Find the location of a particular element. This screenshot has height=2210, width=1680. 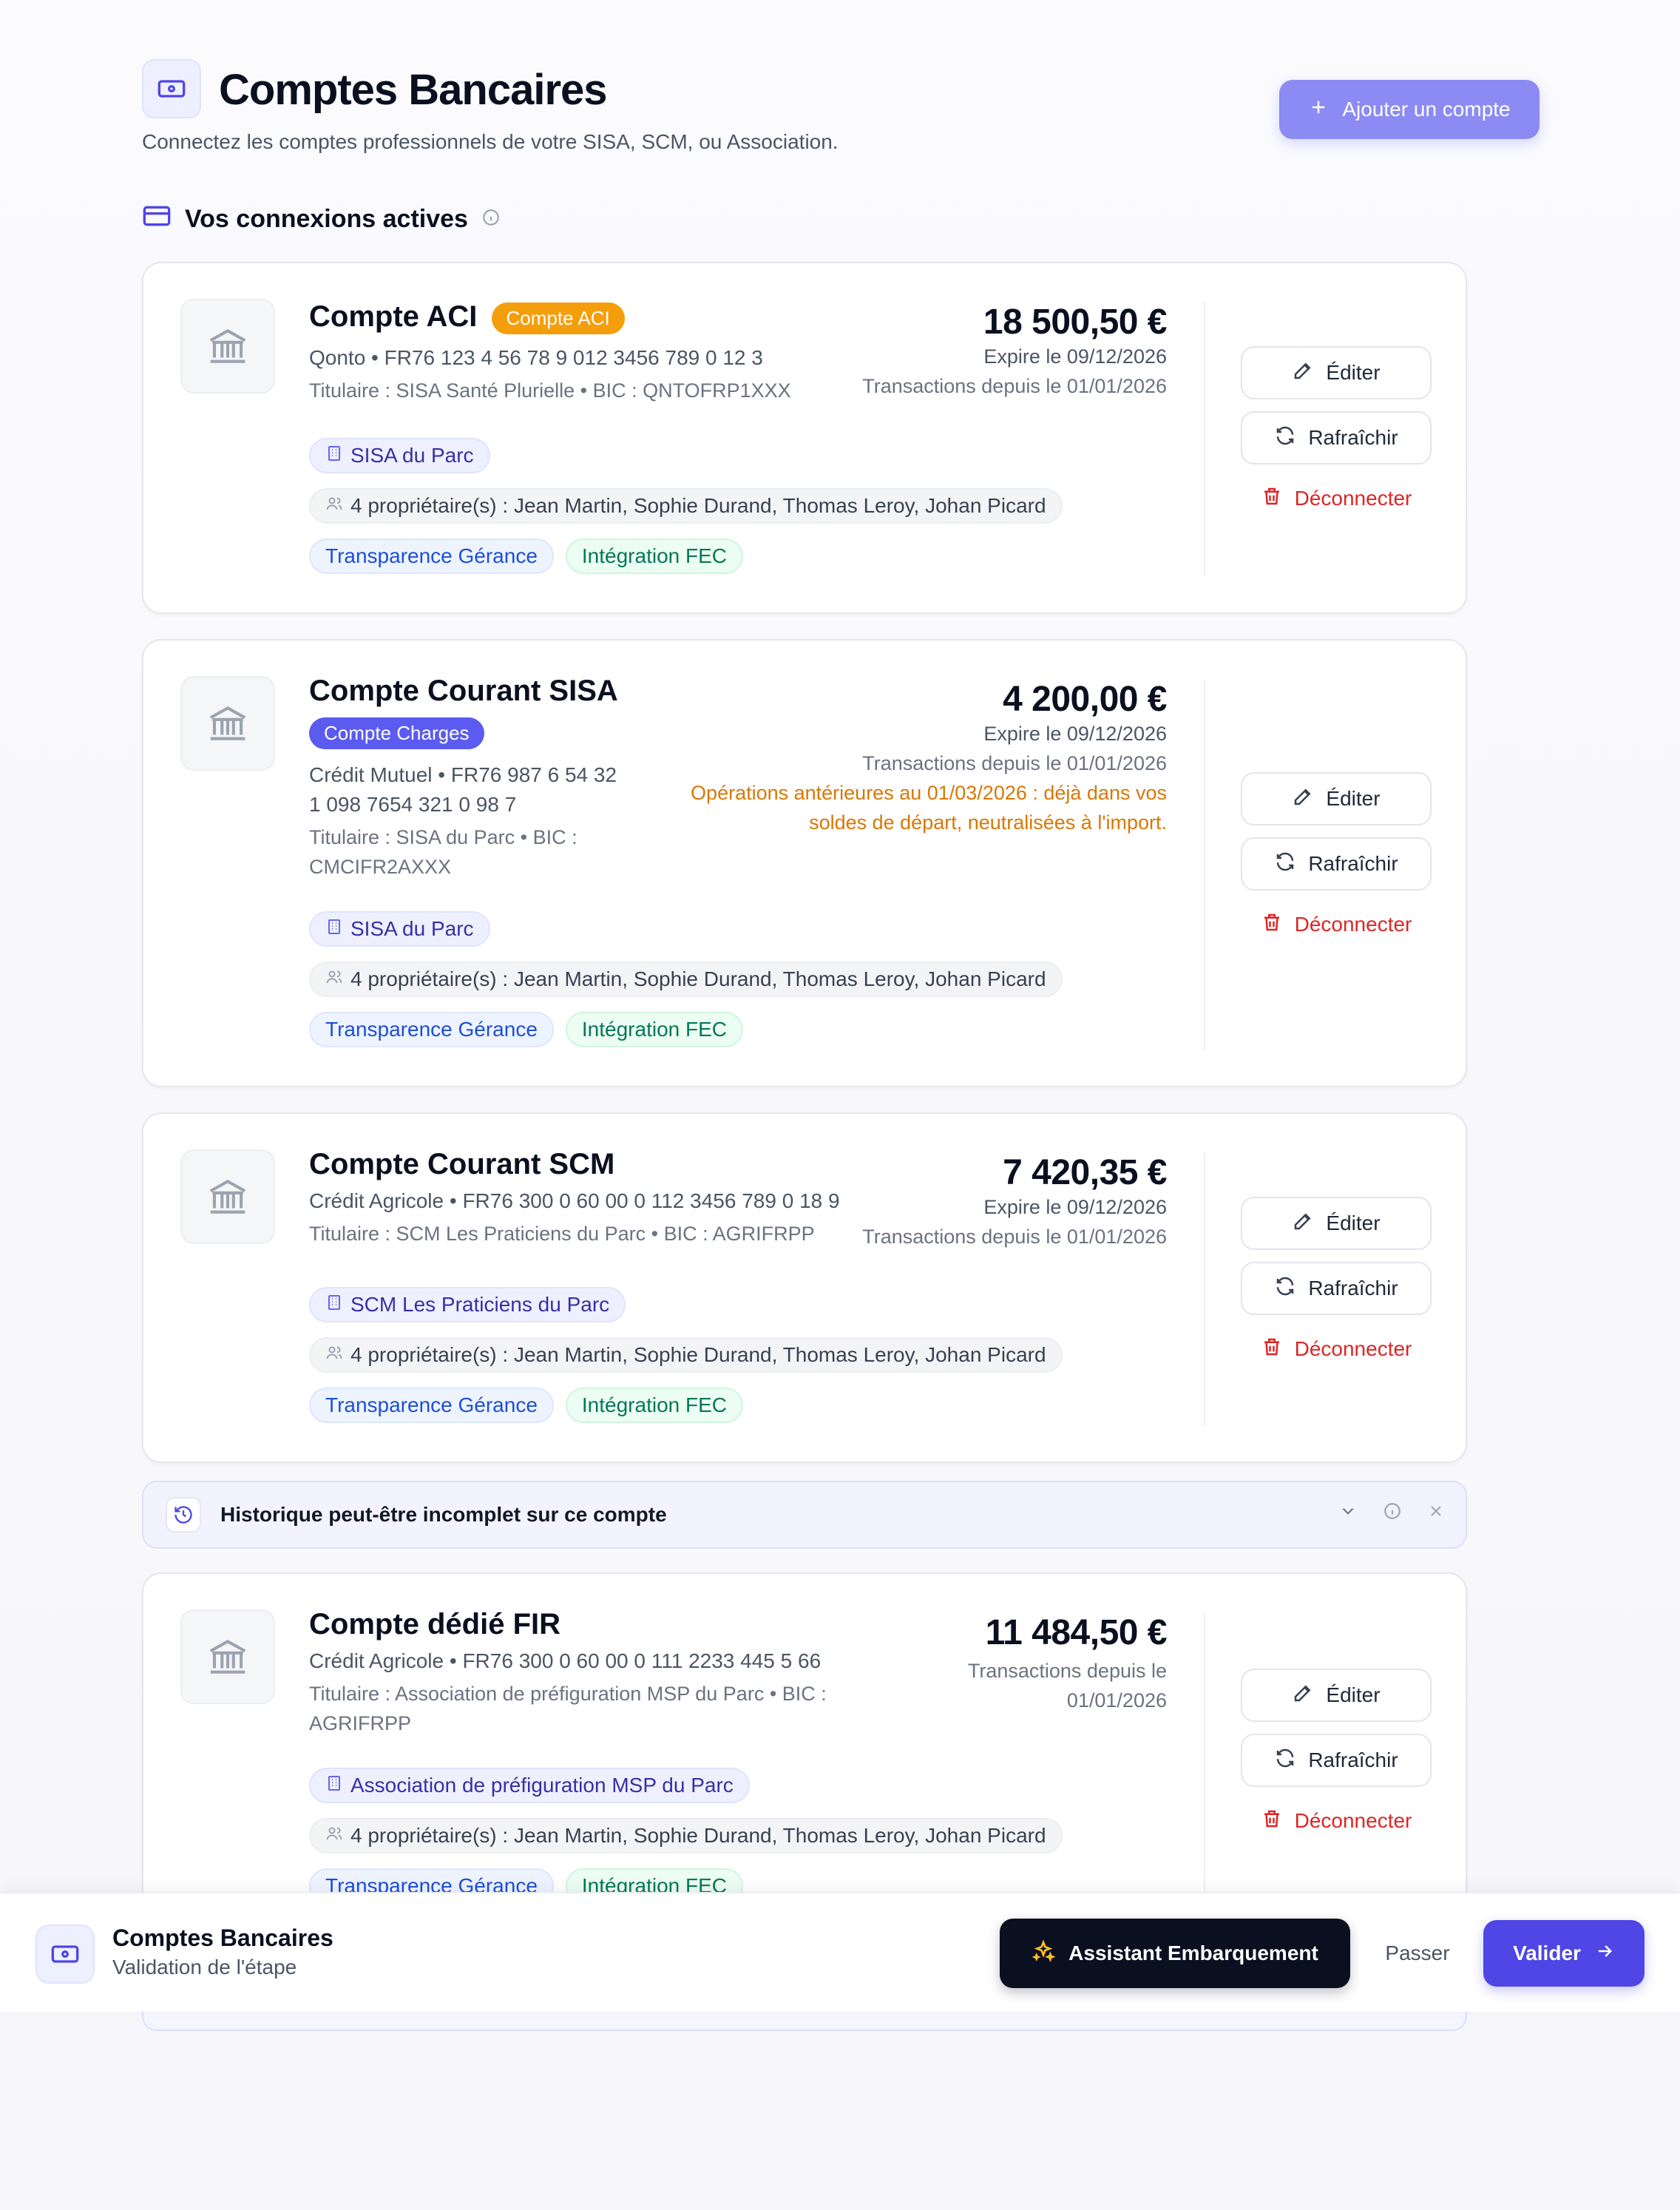

account-balance: 18 500,50 € is located at coordinates (1075, 322).